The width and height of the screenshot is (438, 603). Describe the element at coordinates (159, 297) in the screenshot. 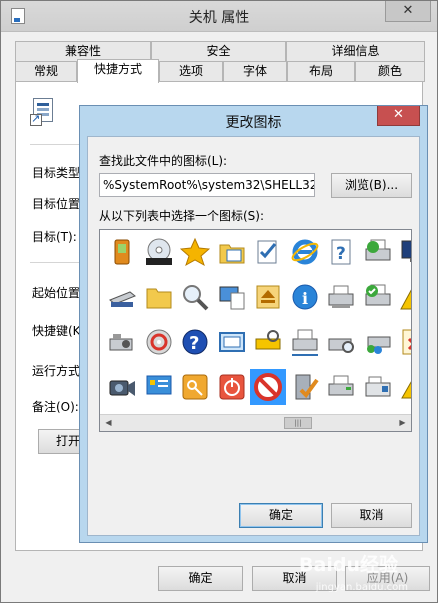

I see `folder-icon` at that location.